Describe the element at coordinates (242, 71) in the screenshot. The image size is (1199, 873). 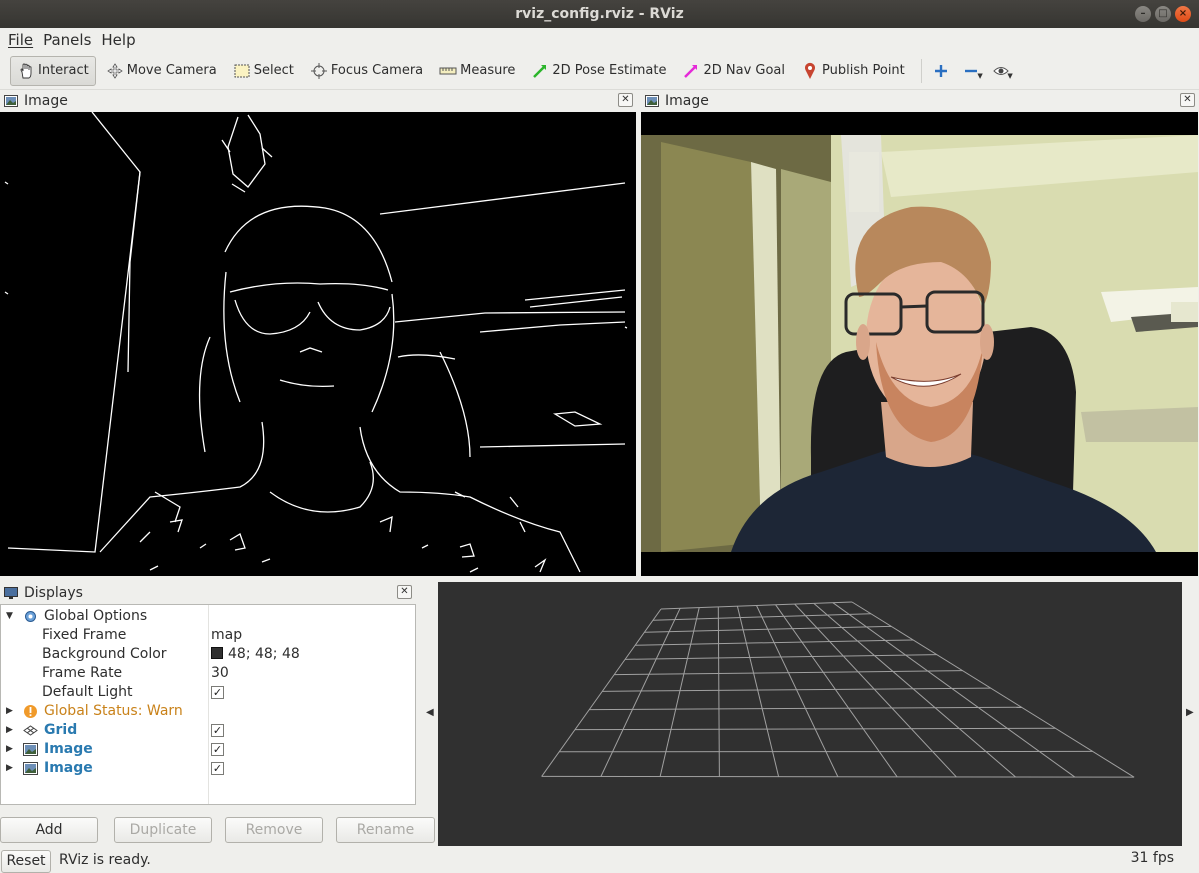
I see `select-rect-icon` at that location.